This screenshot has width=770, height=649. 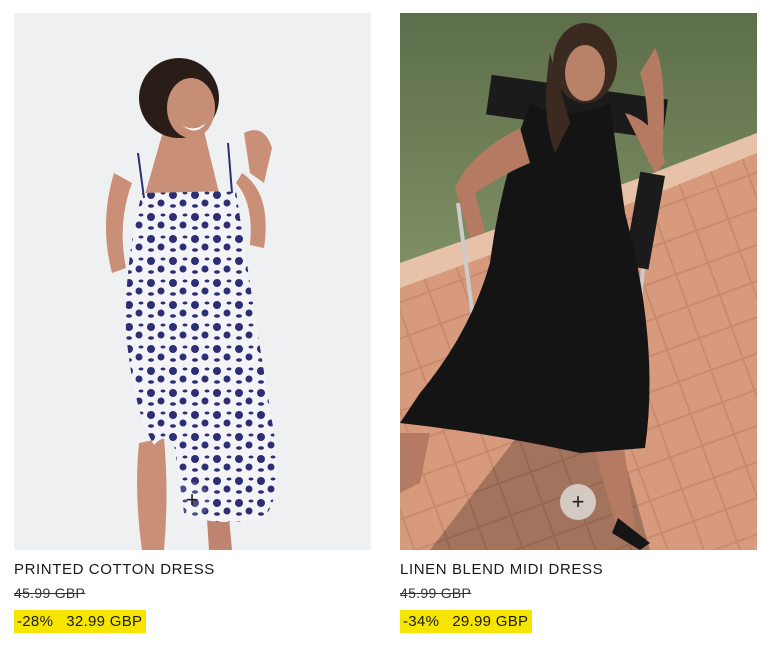 I want to click on discount-percent: -34%, so click(x=421, y=621).